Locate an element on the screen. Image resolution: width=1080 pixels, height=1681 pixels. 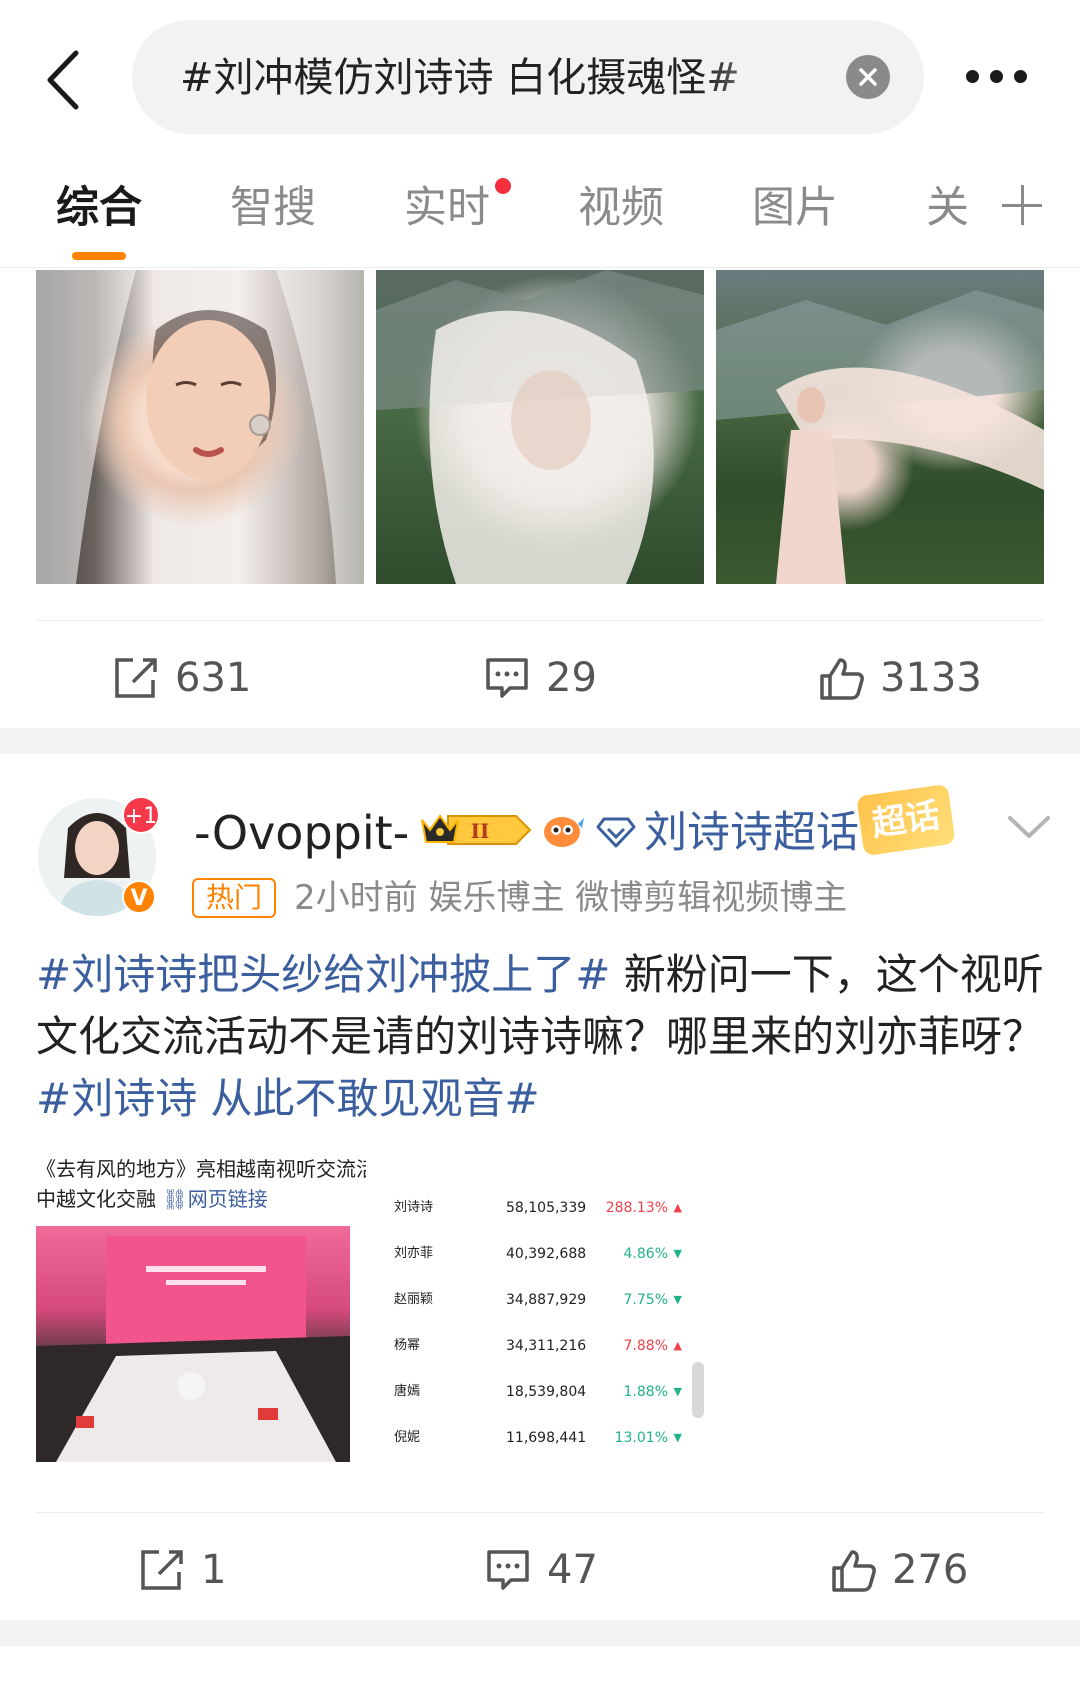
tab-bar: 综合 智搜 实时 视频 图片 关 is located at coordinates (540, 209).